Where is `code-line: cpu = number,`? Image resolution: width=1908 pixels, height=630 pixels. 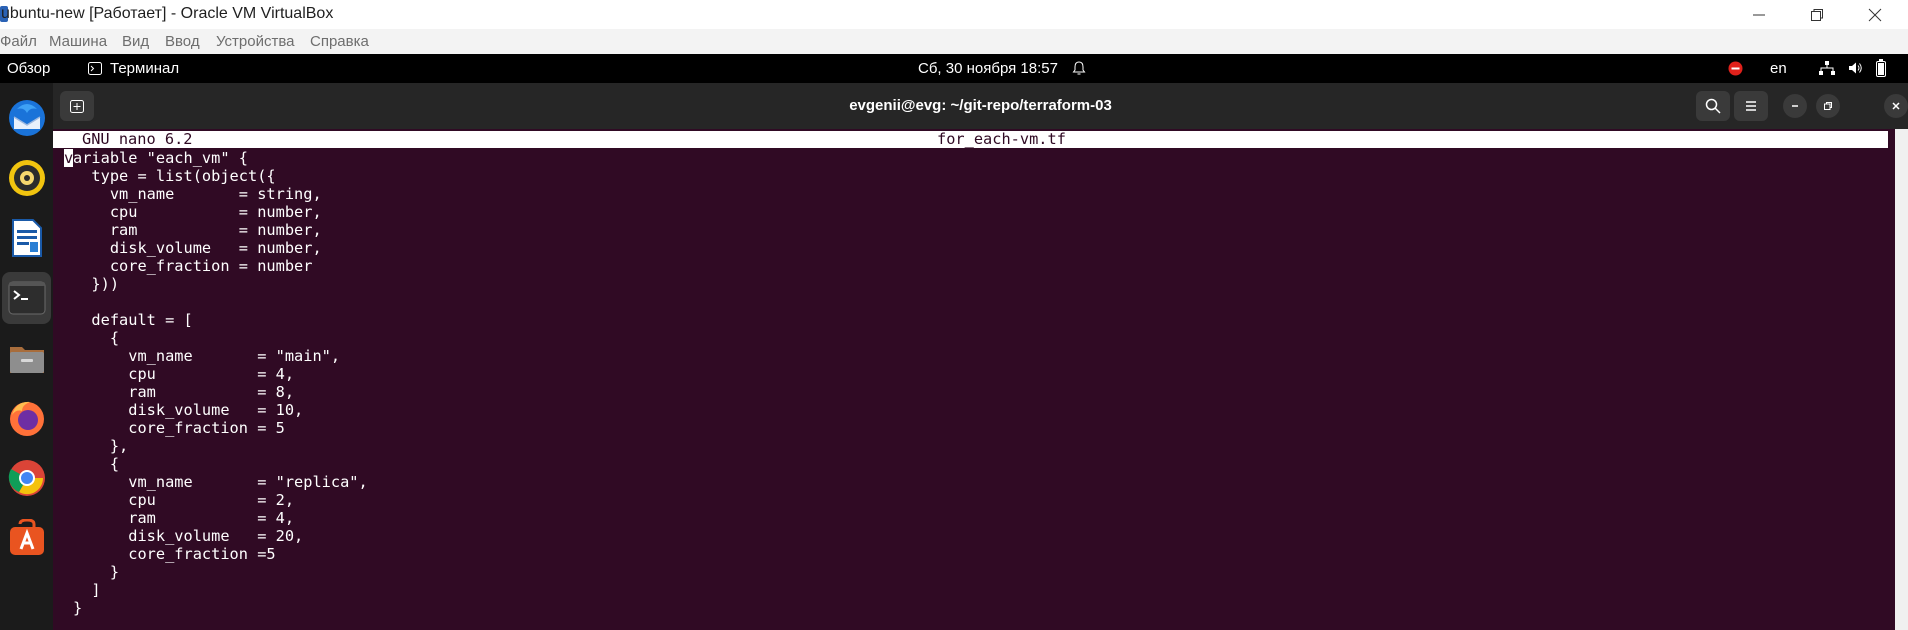 code-line: cpu = number, is located at coordinates (197, 212).